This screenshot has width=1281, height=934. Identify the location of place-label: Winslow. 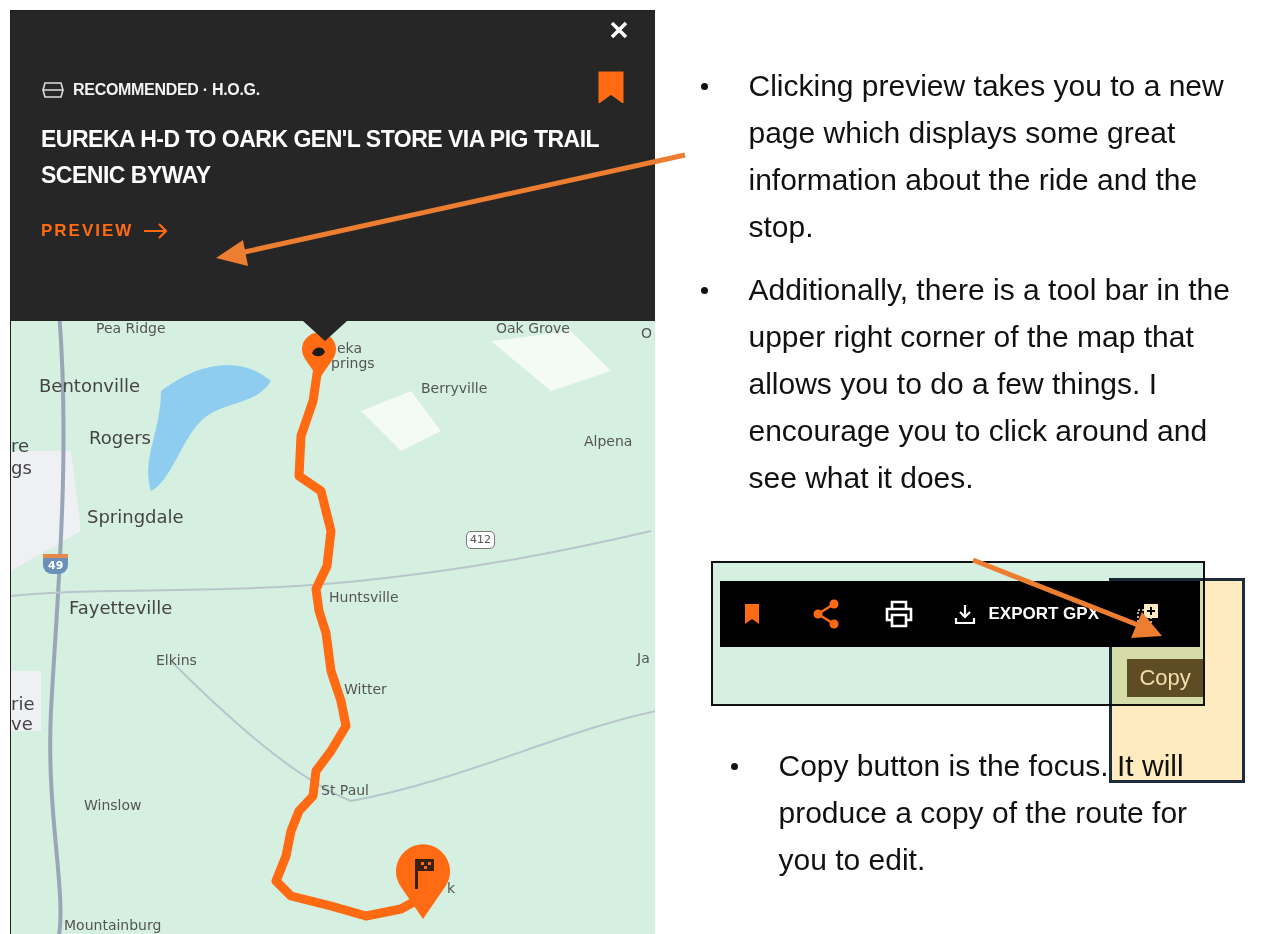
(113, 806).